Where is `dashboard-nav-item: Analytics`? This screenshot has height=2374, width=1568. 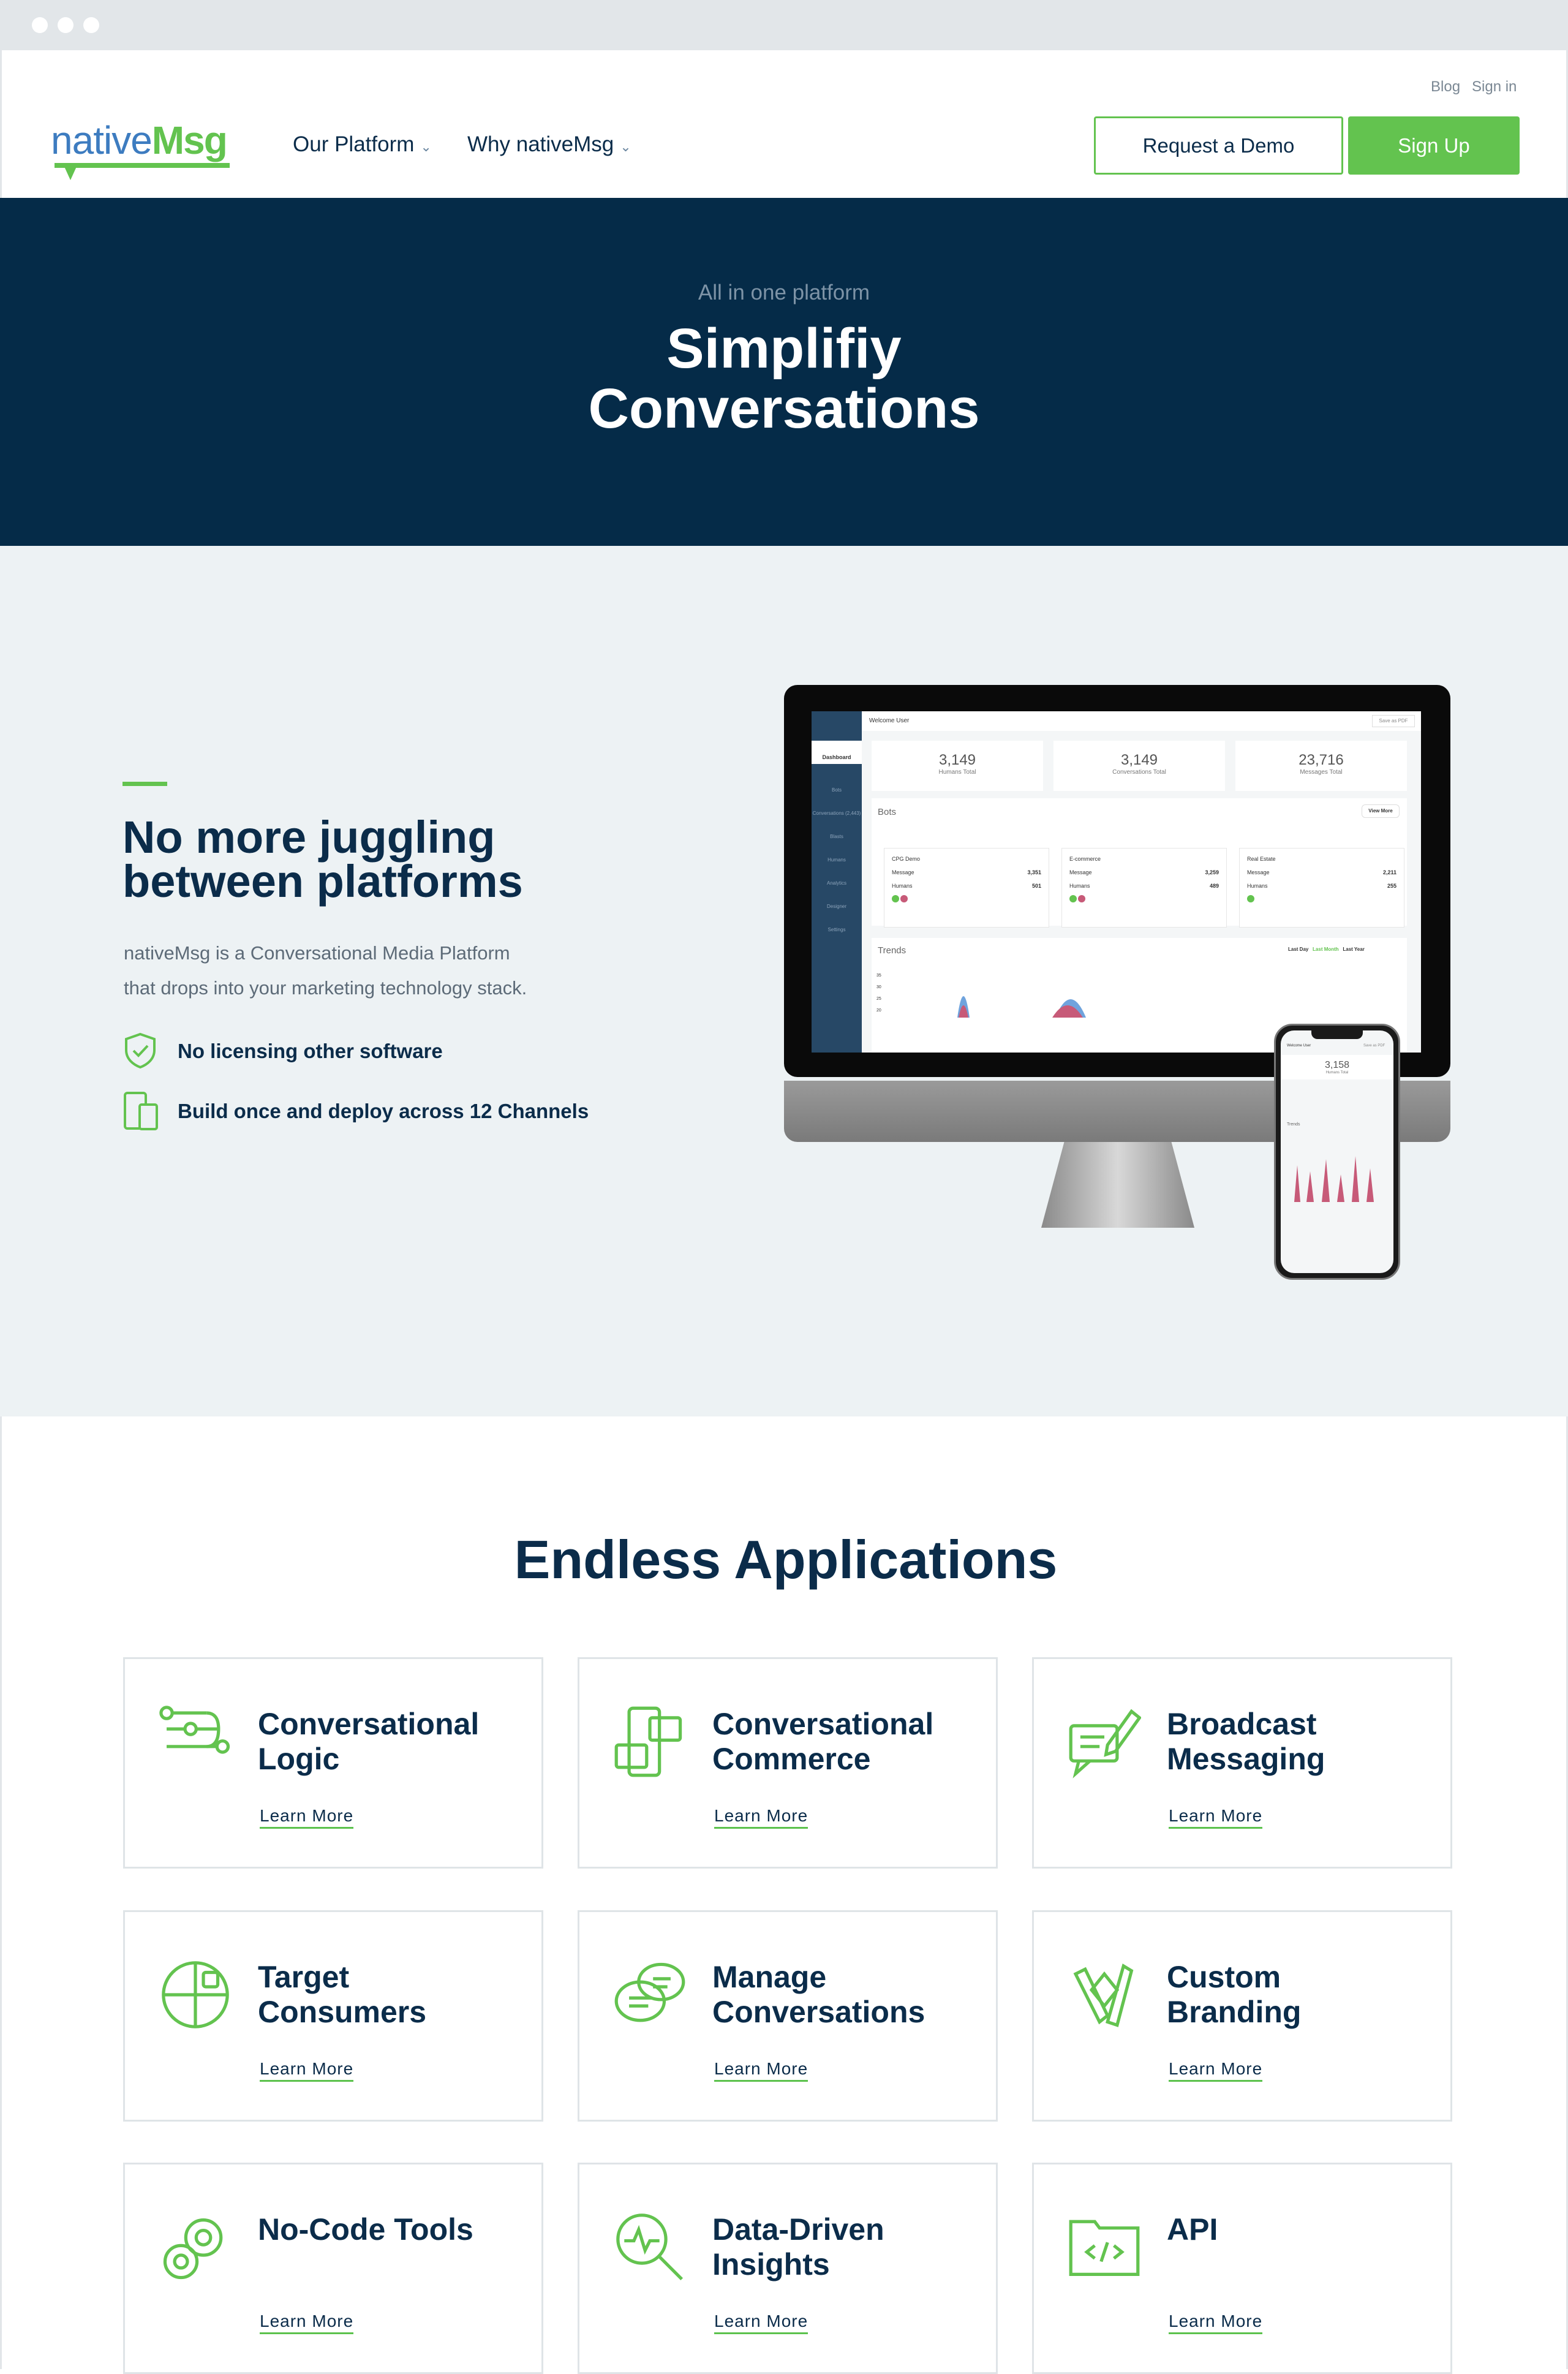 dashboard-nav-item: Analytics is located at coordinates (837, 883).